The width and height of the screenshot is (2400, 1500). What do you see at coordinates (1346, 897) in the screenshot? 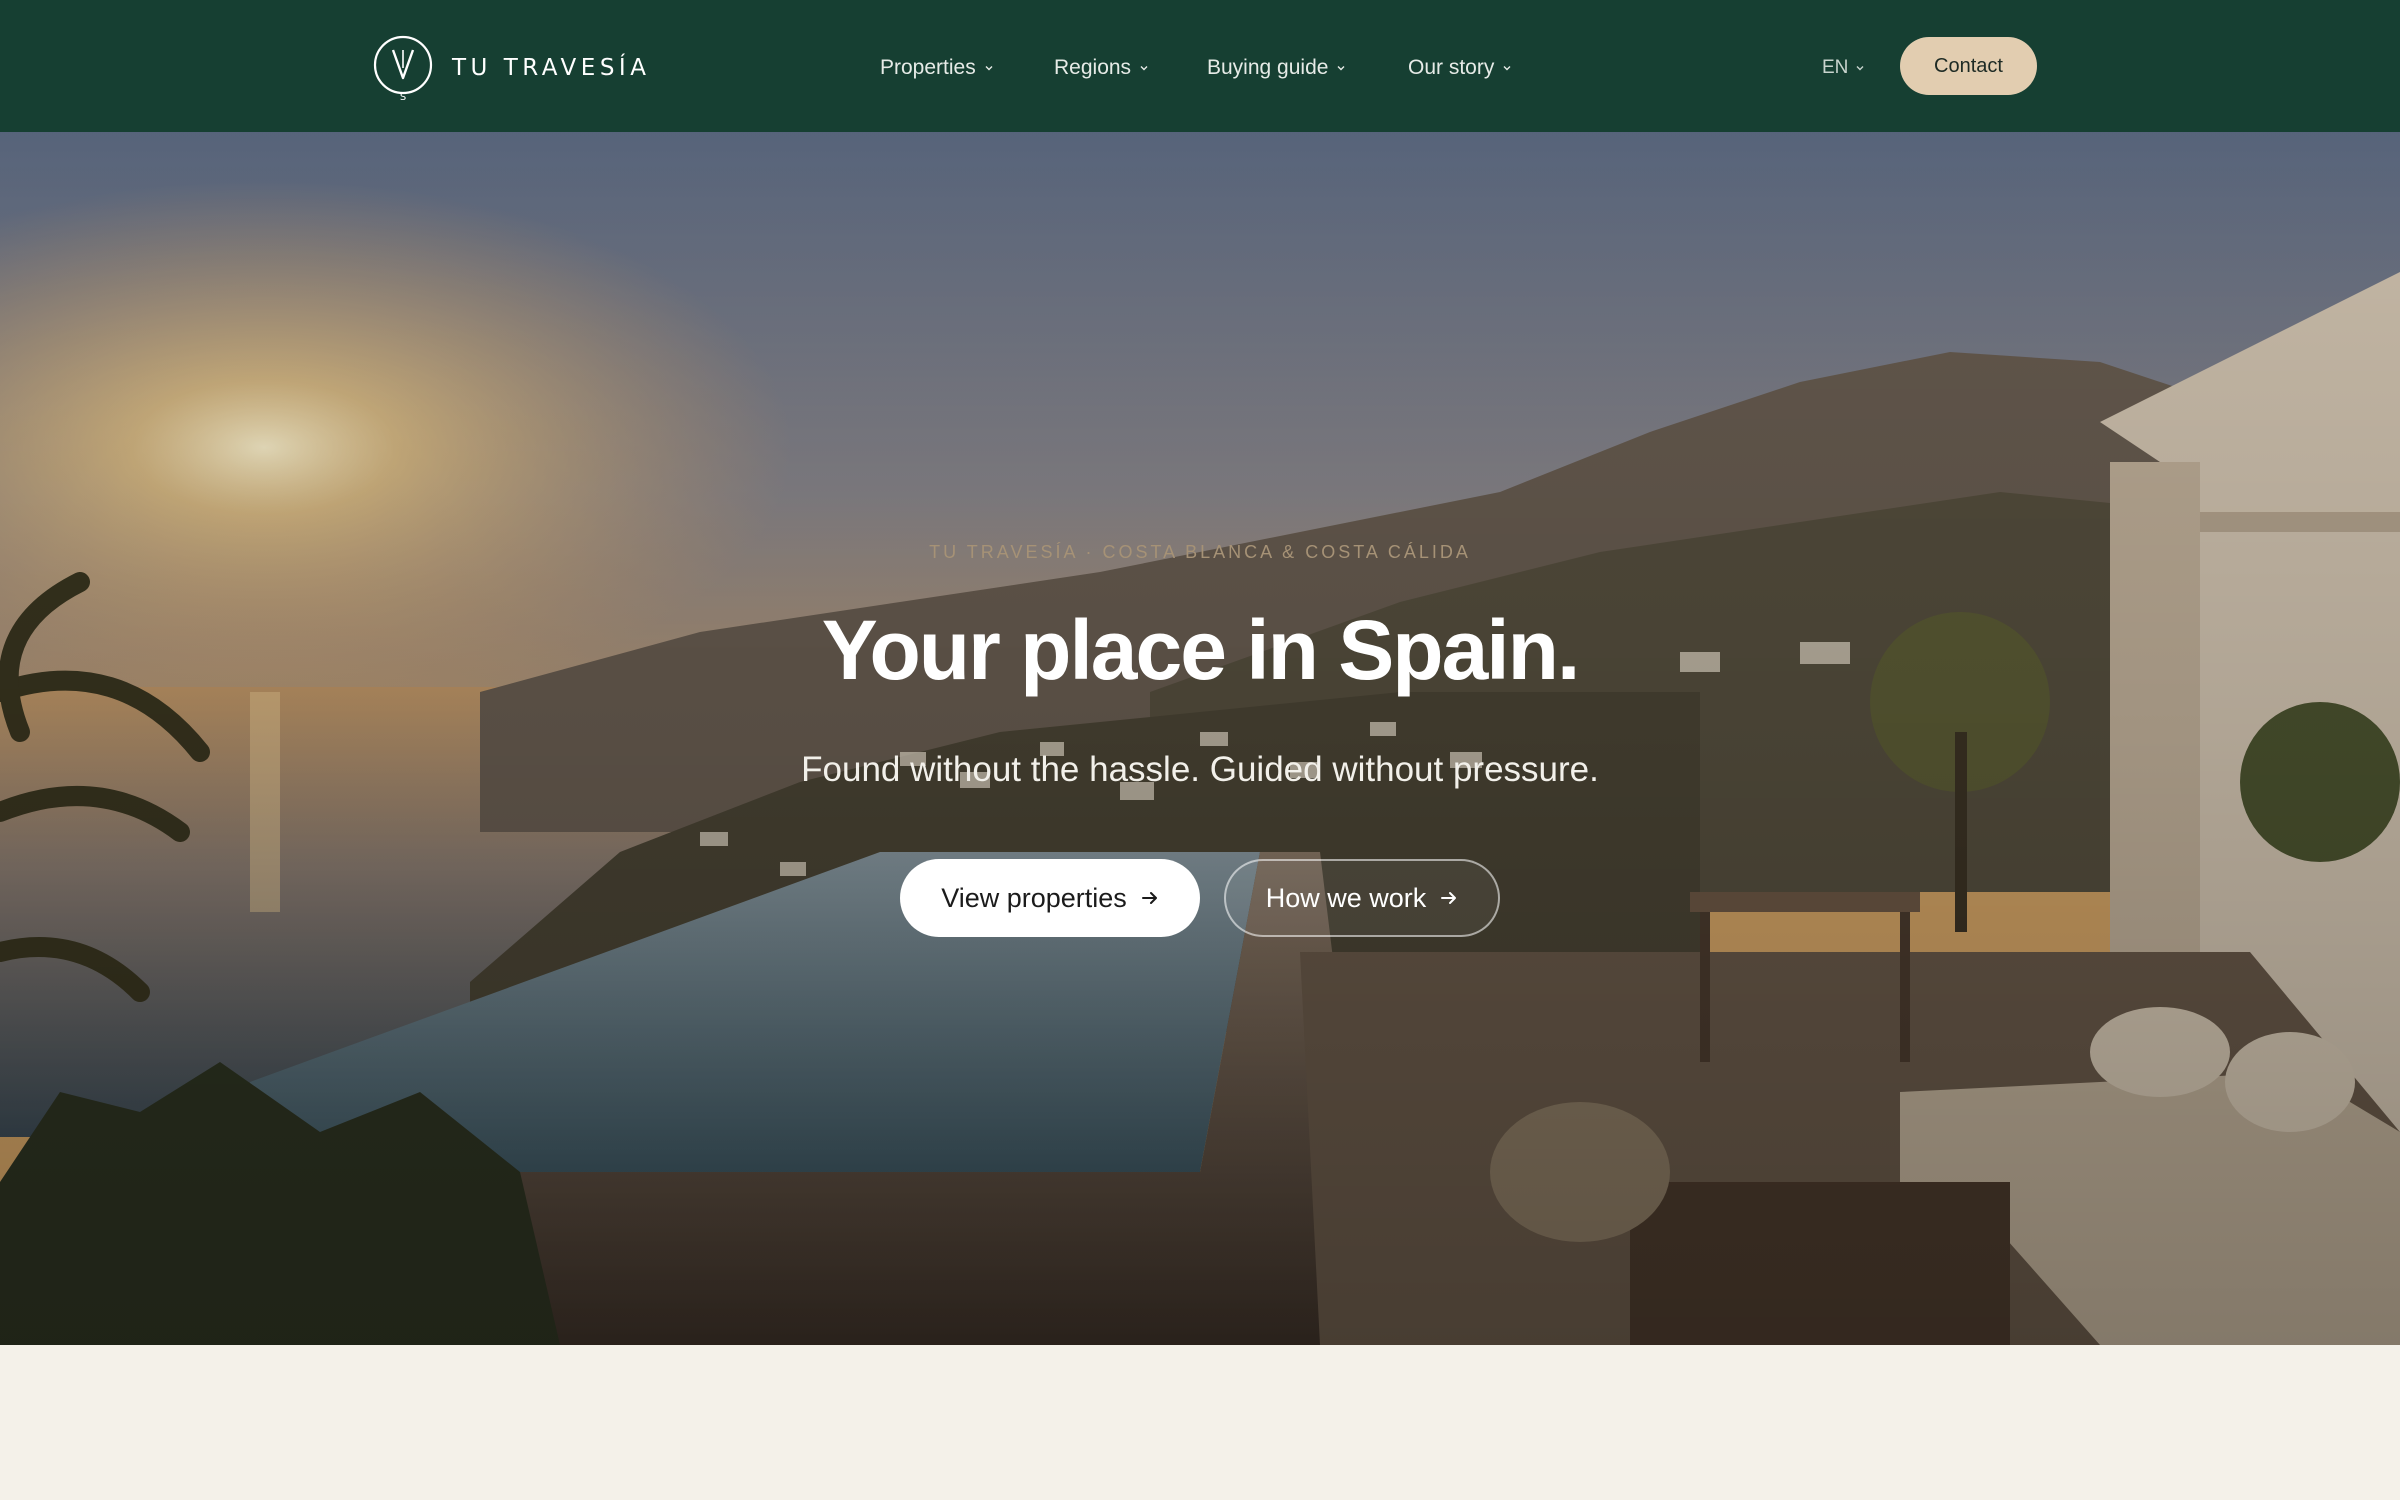
I see `how-we-work-label: How we work` at bounding box center [1346, 897].